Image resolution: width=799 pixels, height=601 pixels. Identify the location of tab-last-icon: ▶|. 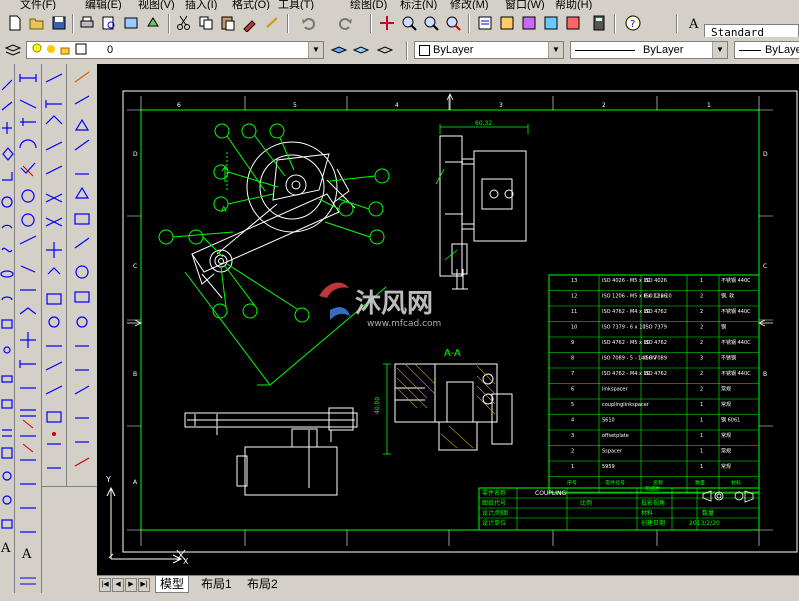
(144, 585).